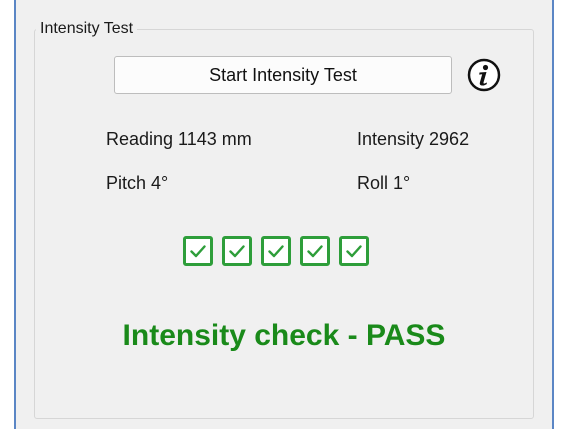 The height and width of the screenshot is (429, 566). I want to click on info-icon, so click(484, 75).